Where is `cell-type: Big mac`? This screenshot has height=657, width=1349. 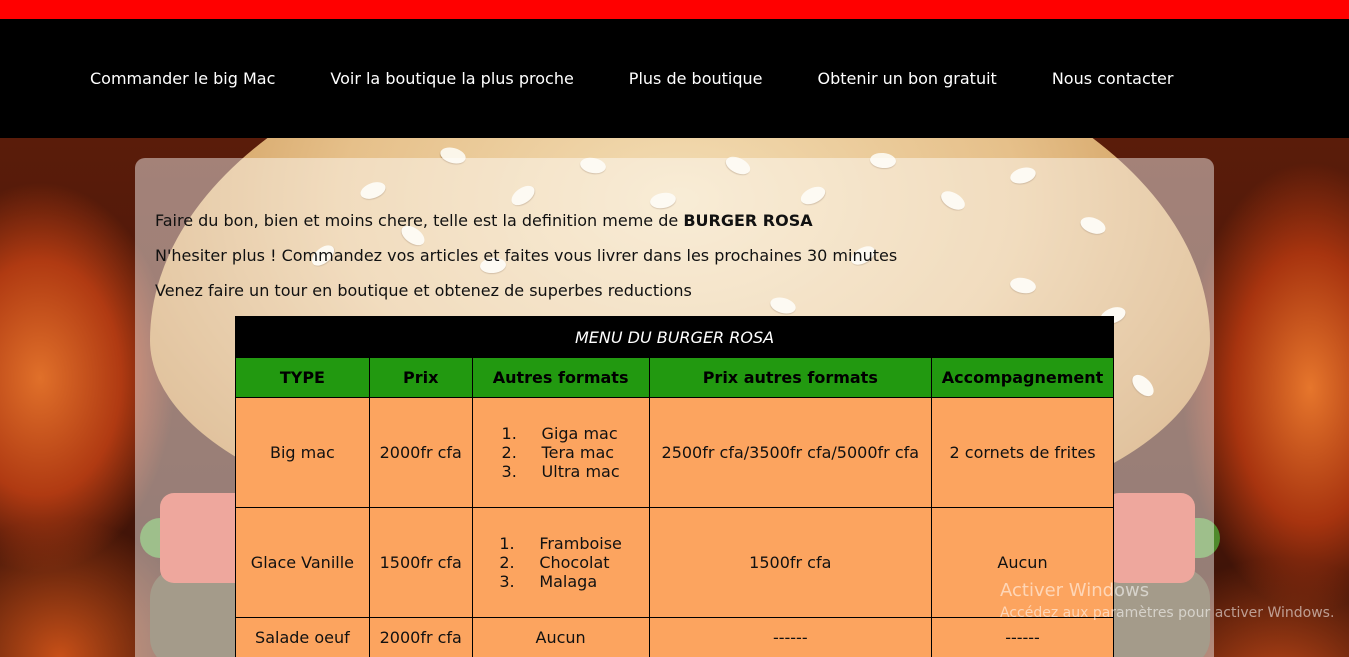
cell-type: Big mac is located at coordinates (302, 452).